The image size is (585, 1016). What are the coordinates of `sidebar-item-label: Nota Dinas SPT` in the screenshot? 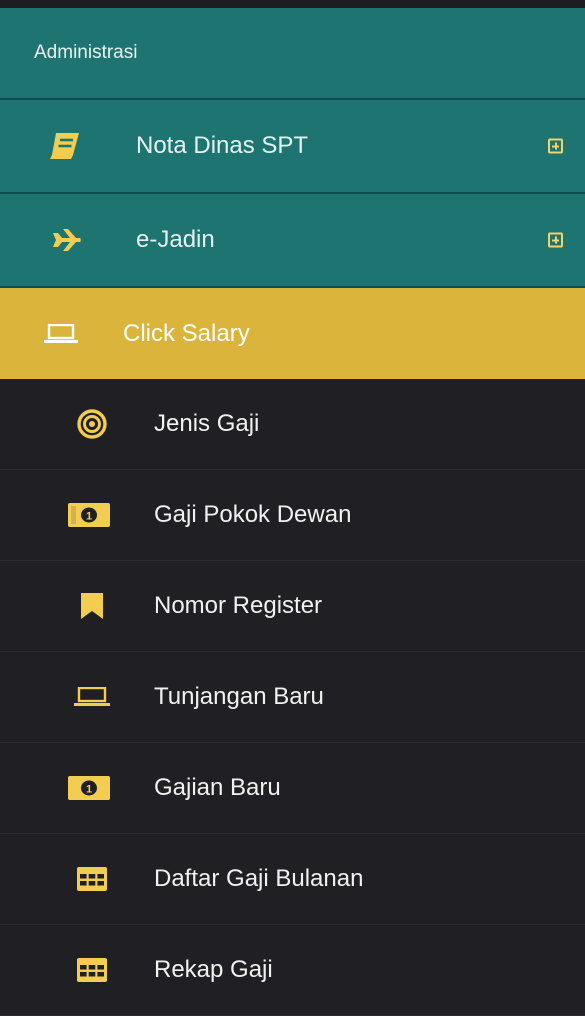 It's located at (222, 145).